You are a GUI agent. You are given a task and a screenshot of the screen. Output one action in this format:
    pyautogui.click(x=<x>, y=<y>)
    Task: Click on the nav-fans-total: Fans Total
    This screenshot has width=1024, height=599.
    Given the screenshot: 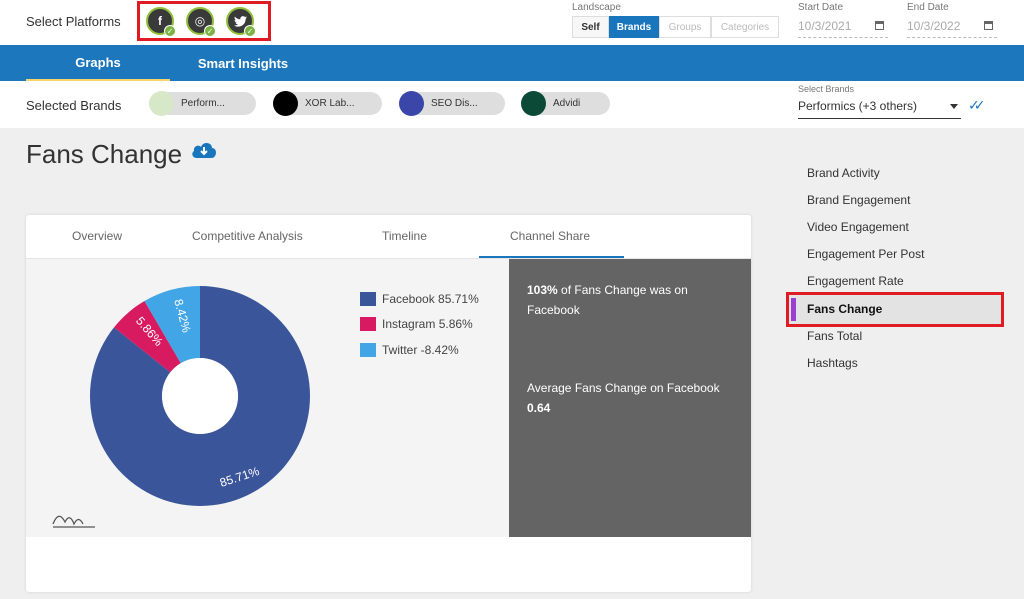 What is the action you would take?
    pyautogui.click(x=834, y=336)
    